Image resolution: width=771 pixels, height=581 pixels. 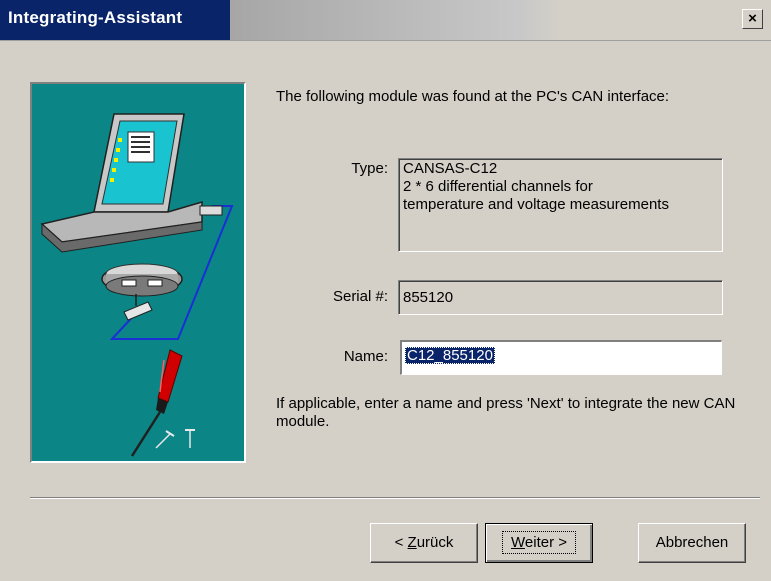 I want to click on back-button: < Zurück, so click(x=424, y=543).